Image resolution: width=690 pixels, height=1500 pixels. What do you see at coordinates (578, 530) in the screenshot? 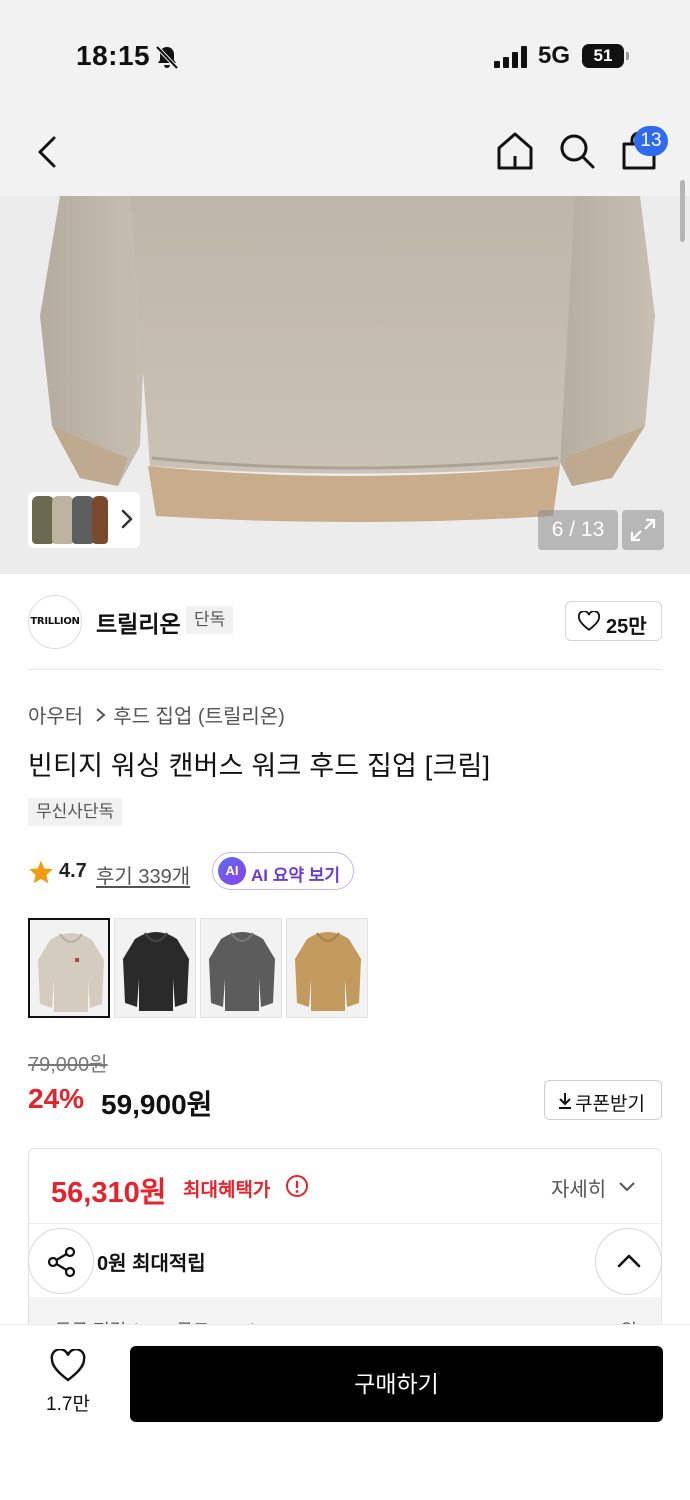
I see `image-counter: 6 / 13` at bounding box center [578, 530].